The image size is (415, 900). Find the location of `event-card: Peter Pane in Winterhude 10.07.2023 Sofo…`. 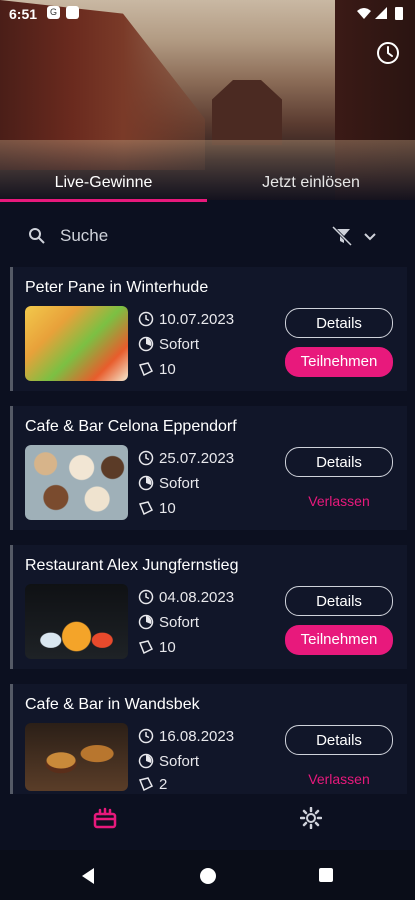

event-card: Peter Pane in Winterhude 10.07.2023 Sofo… is located at coordinates (208, 329).